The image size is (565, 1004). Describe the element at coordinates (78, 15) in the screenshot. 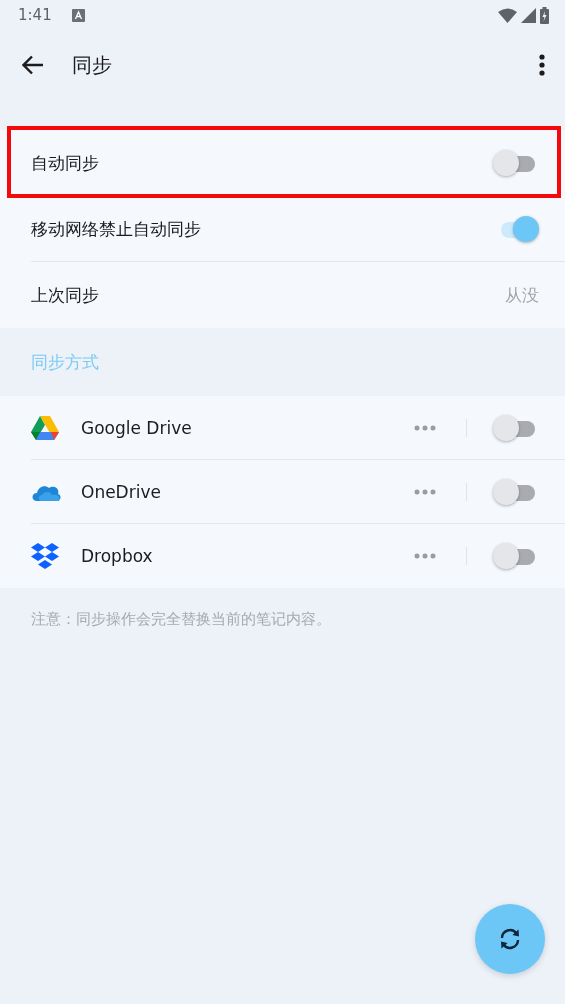

I see `keyboard-icon` at that location.